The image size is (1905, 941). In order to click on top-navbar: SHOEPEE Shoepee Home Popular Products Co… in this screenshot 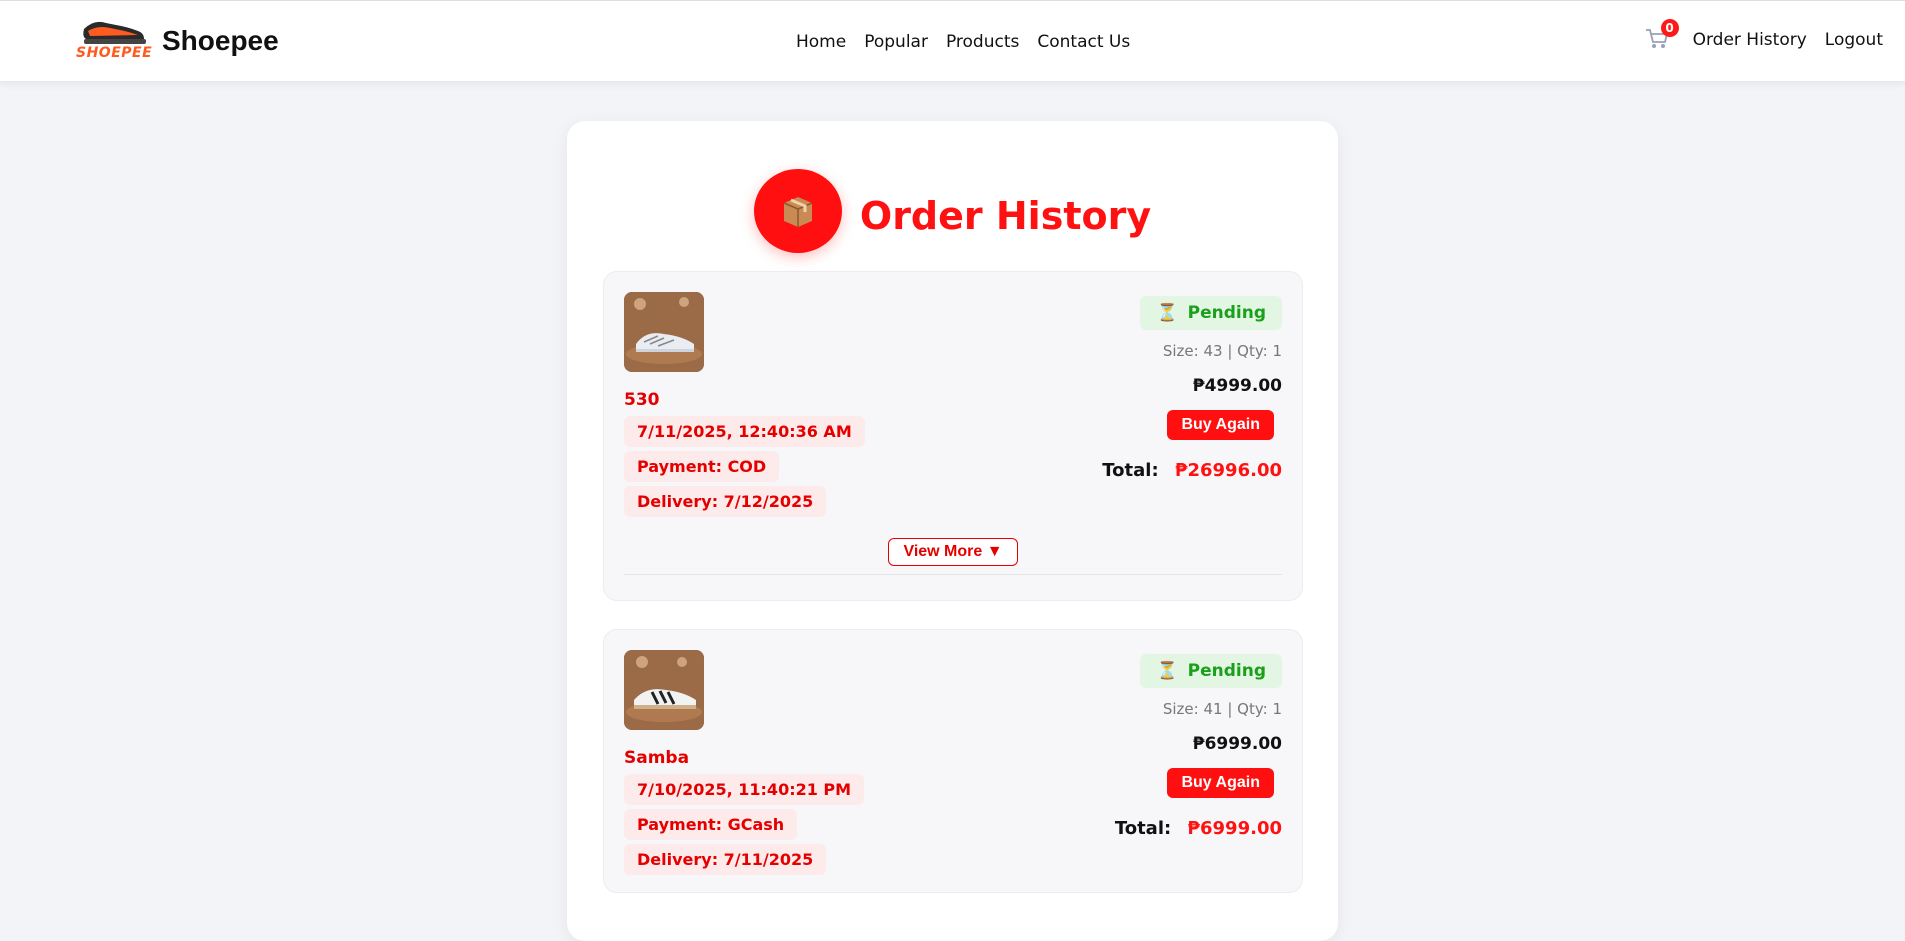, I will do `click(952, 40)`.